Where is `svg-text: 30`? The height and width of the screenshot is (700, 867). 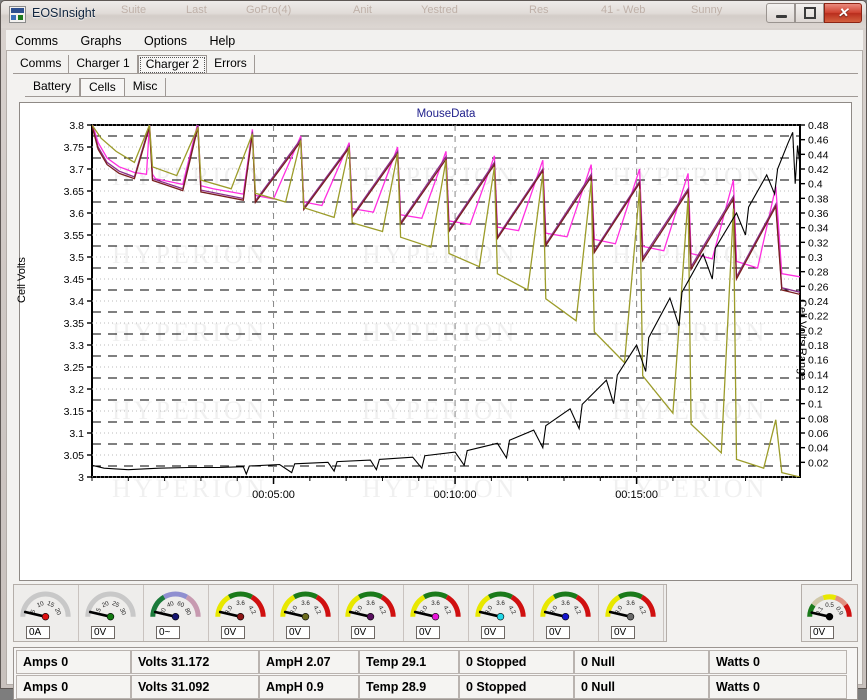
svg-text: 30 is located at coordinates (122, 612).